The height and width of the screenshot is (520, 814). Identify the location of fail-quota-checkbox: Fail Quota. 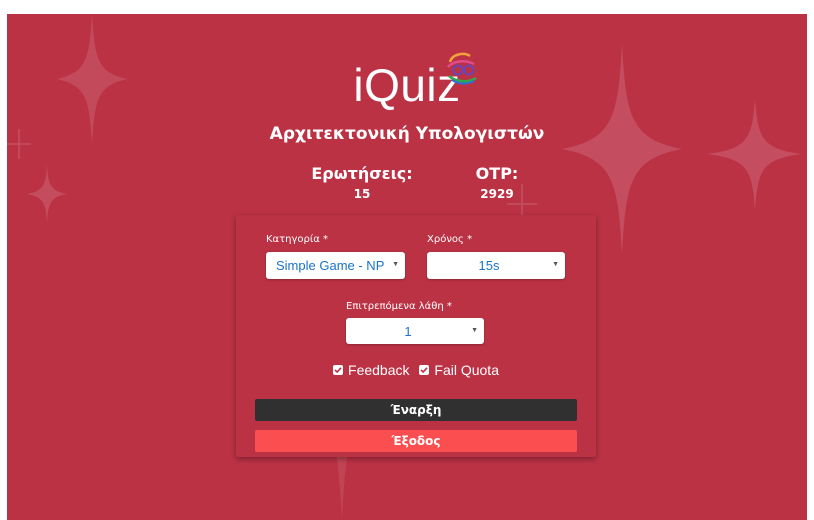
(459, 370).